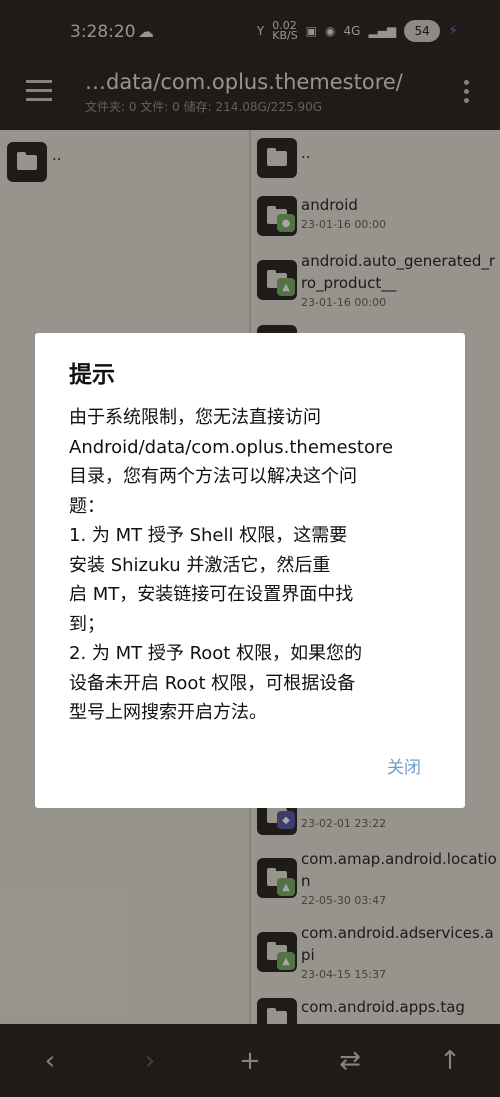  What do you see at coordinates (404, 765) in the screenshot?
I see `close-button: 关闭` at bounding box center [404, 765].